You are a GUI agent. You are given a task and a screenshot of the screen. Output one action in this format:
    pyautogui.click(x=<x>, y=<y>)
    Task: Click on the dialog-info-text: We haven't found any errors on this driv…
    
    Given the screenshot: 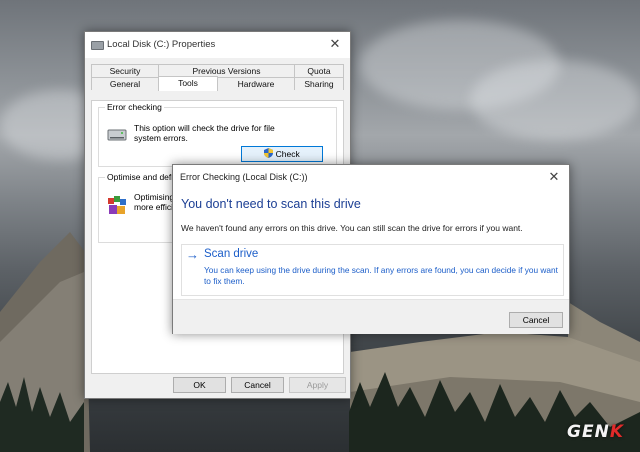 What is the action you would take?
    pyautogui.click(x=352, y=228)
    